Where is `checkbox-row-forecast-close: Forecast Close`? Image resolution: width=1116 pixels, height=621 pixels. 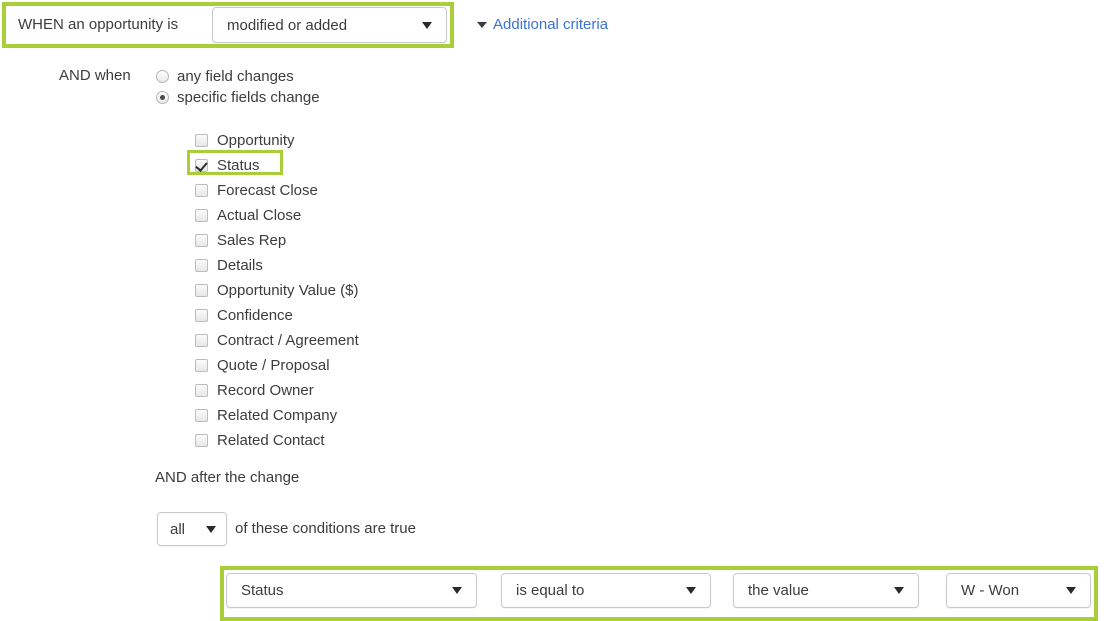
checkbox-row-forecast-close: Forecast Close is located at coordinates (277, 190).